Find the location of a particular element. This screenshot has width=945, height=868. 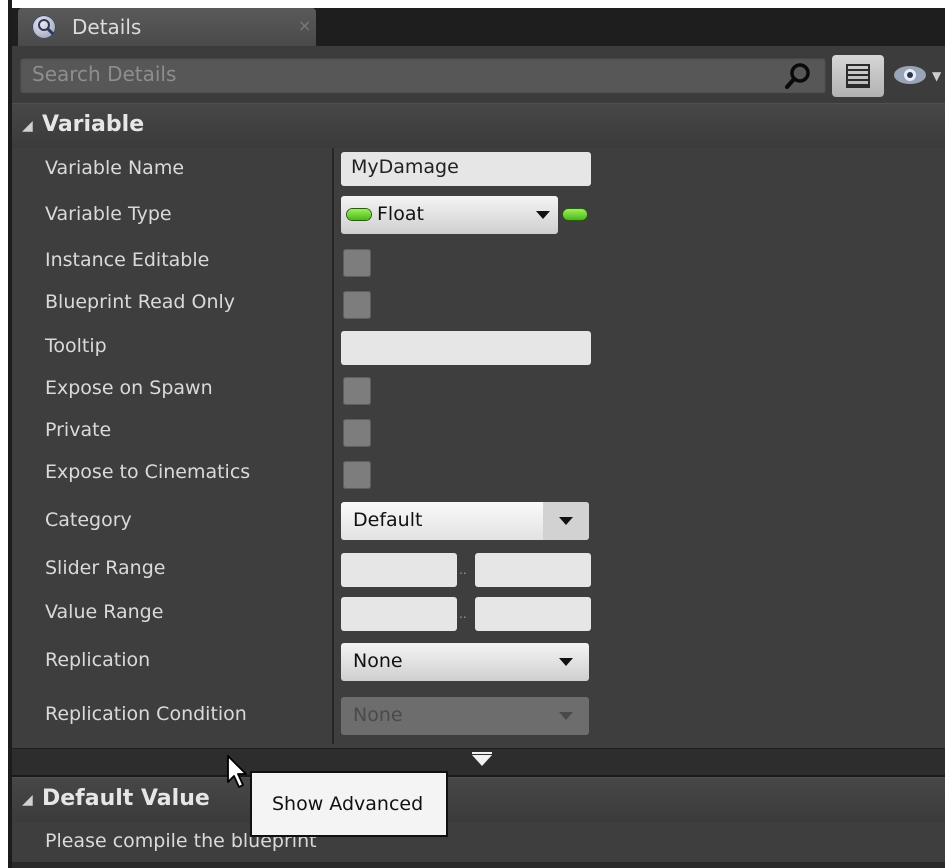

category-dropdown: Default is located at coordinates (465, 521).